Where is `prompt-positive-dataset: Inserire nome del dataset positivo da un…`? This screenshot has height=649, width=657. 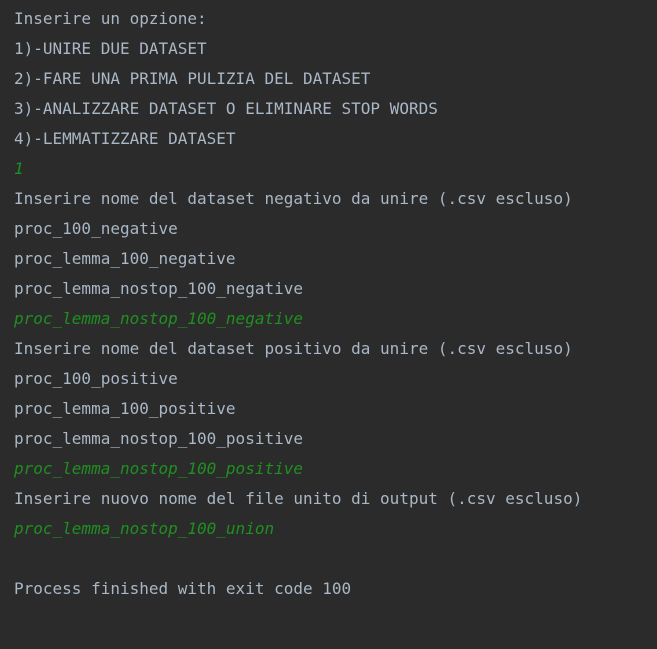 prompt-positive-dataset: Inserire nome del dataset positivo da un… is located at coordinates (293, 348).